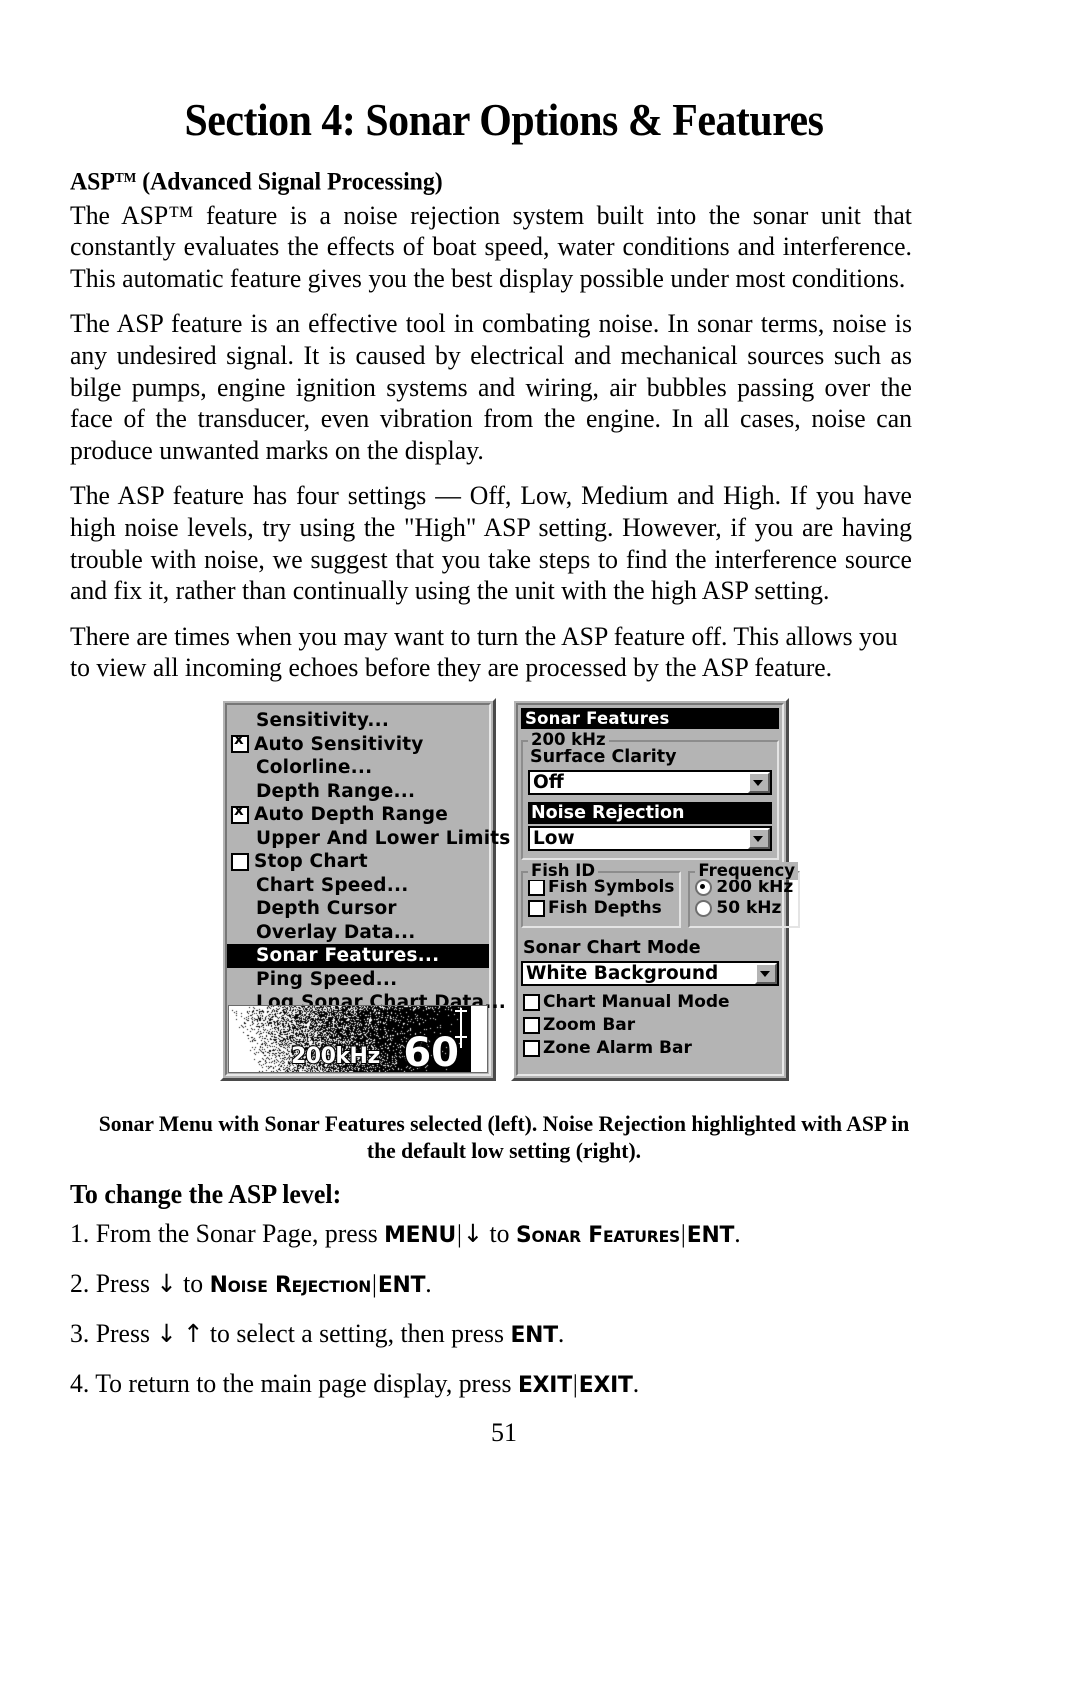  What do you see at coordinates (326, 909) in the screenshot?
I see `sonar-menu-item-label: Depth Cursor` at bounding box center [326, 909].